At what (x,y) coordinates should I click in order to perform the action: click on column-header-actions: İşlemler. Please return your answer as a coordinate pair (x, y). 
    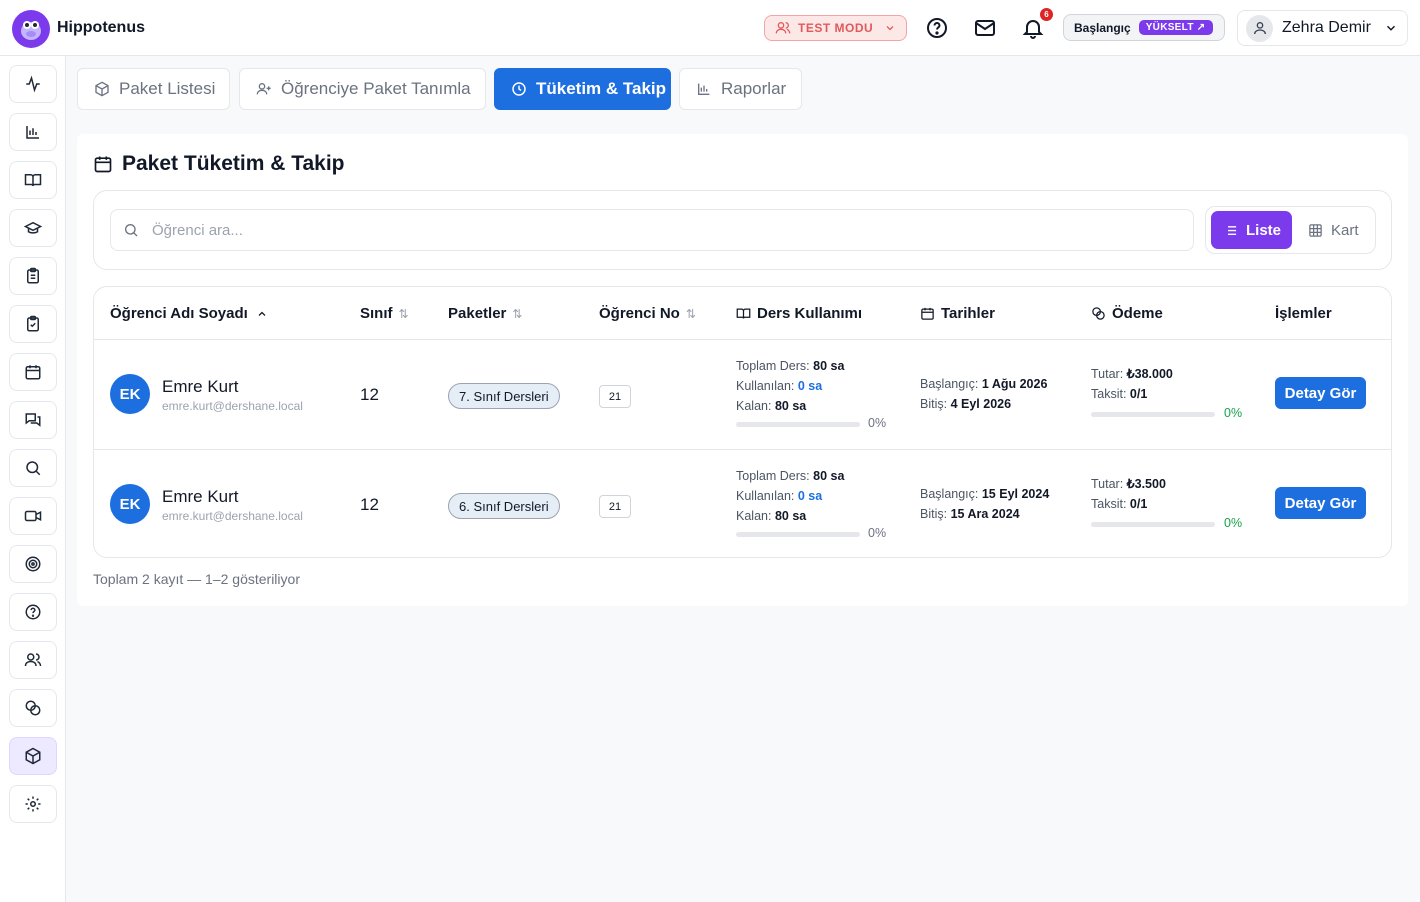
    Looking at the image, I should click on (1303, 313).